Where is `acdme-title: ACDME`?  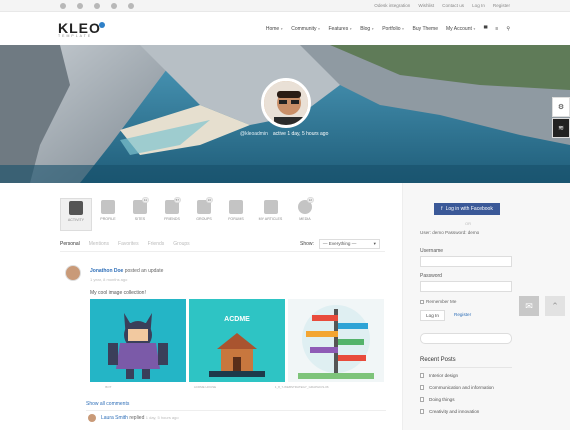 acdme-title: ACDME is located at coordinates (237, 319).